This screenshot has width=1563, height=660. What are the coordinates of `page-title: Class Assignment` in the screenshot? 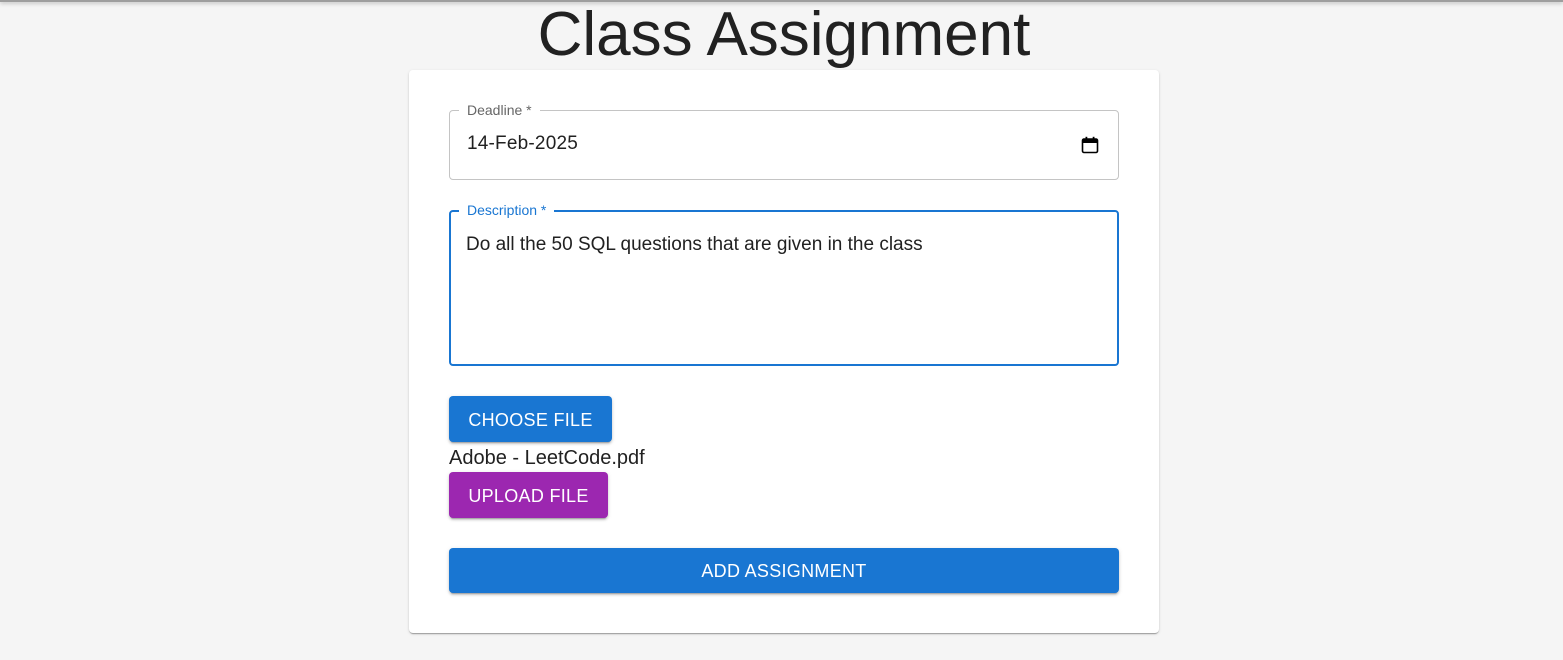 It's located at (784, 34).